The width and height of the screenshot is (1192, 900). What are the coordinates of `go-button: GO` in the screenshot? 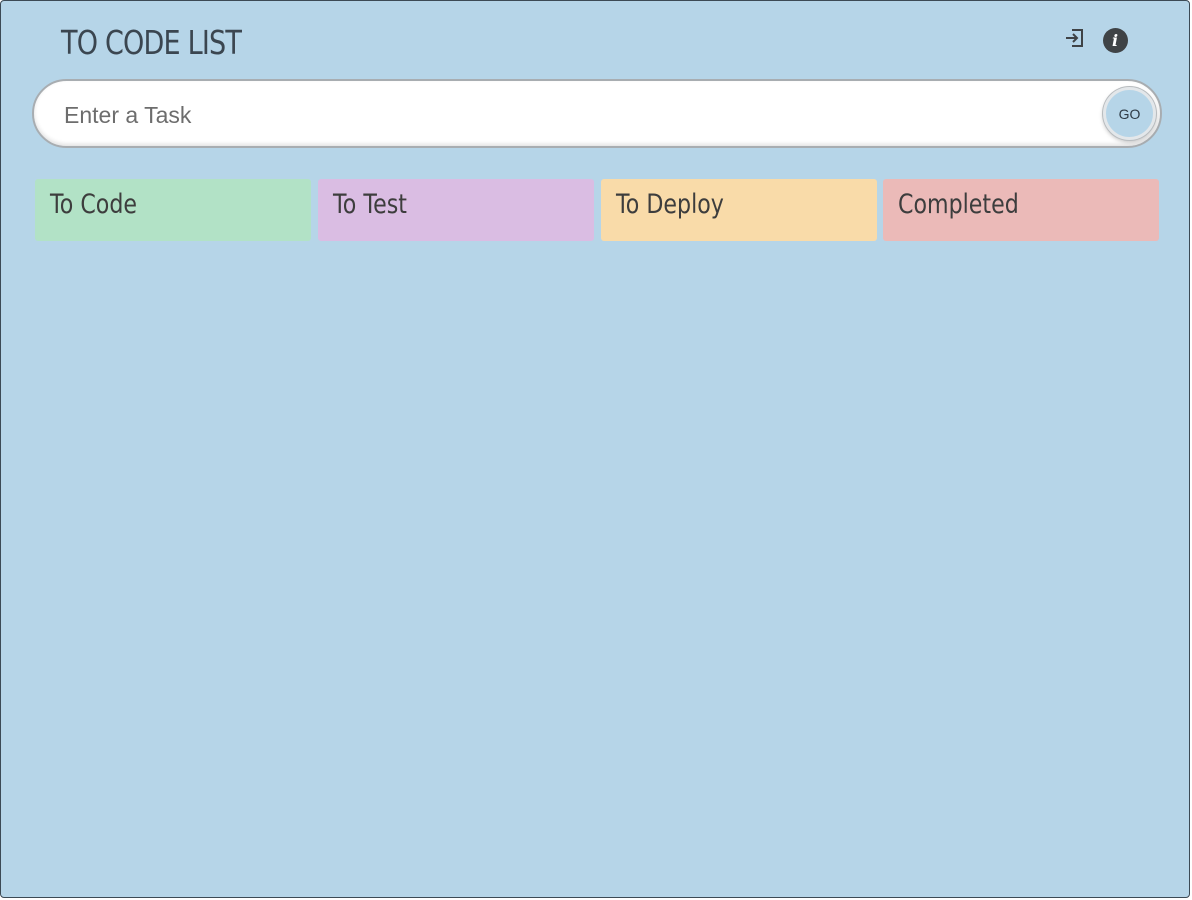 It's located at (1129, 113).